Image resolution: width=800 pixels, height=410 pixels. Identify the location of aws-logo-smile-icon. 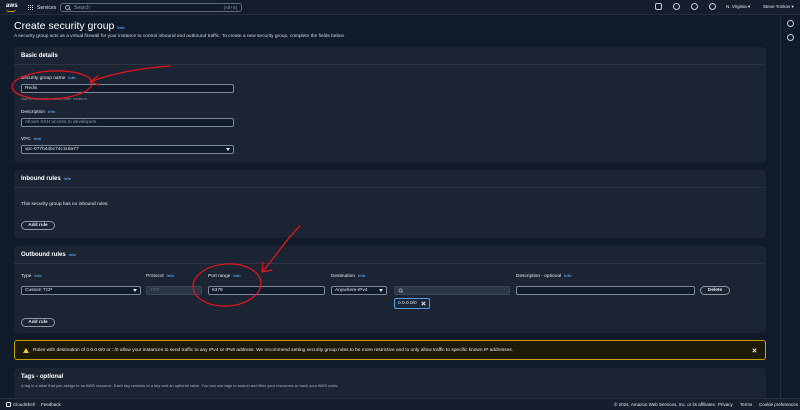
(11, 10).